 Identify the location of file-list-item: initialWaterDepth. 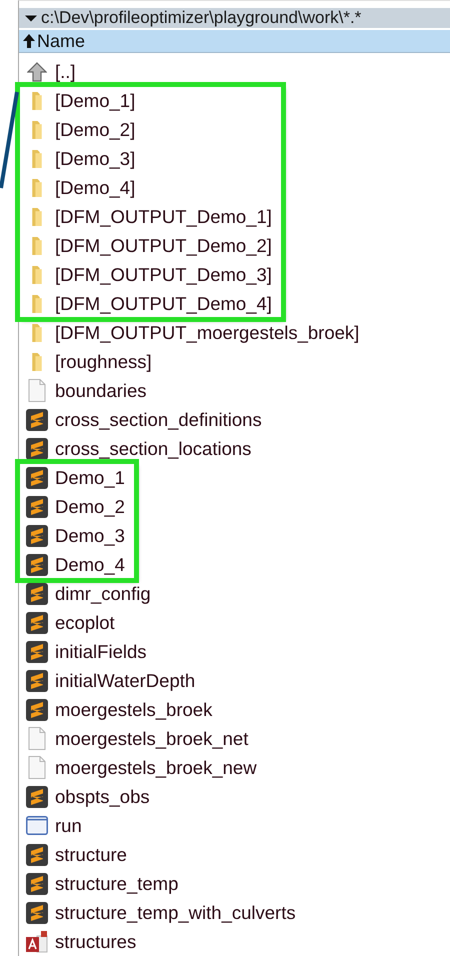
(157, 680).